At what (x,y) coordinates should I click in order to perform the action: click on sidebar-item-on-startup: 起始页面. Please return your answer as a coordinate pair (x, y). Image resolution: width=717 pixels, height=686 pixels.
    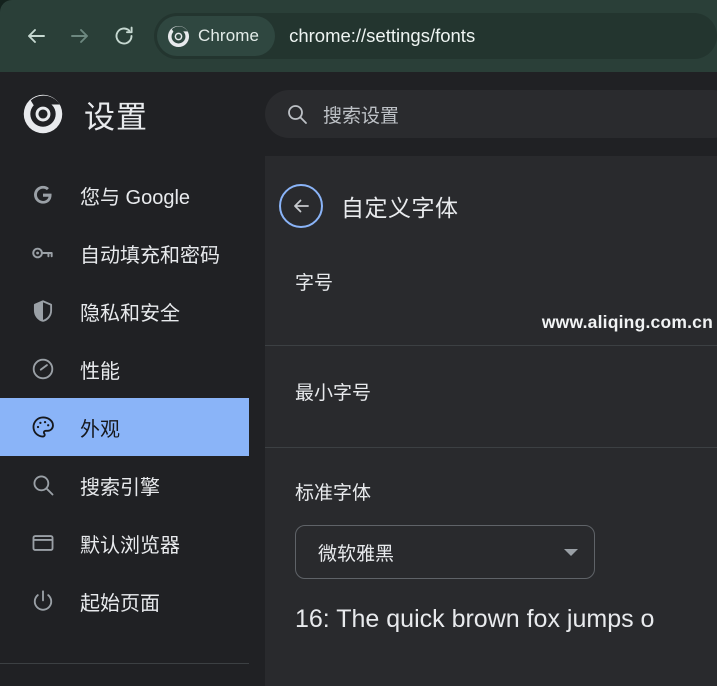
    Looking at the image, I should click on (124, 601).